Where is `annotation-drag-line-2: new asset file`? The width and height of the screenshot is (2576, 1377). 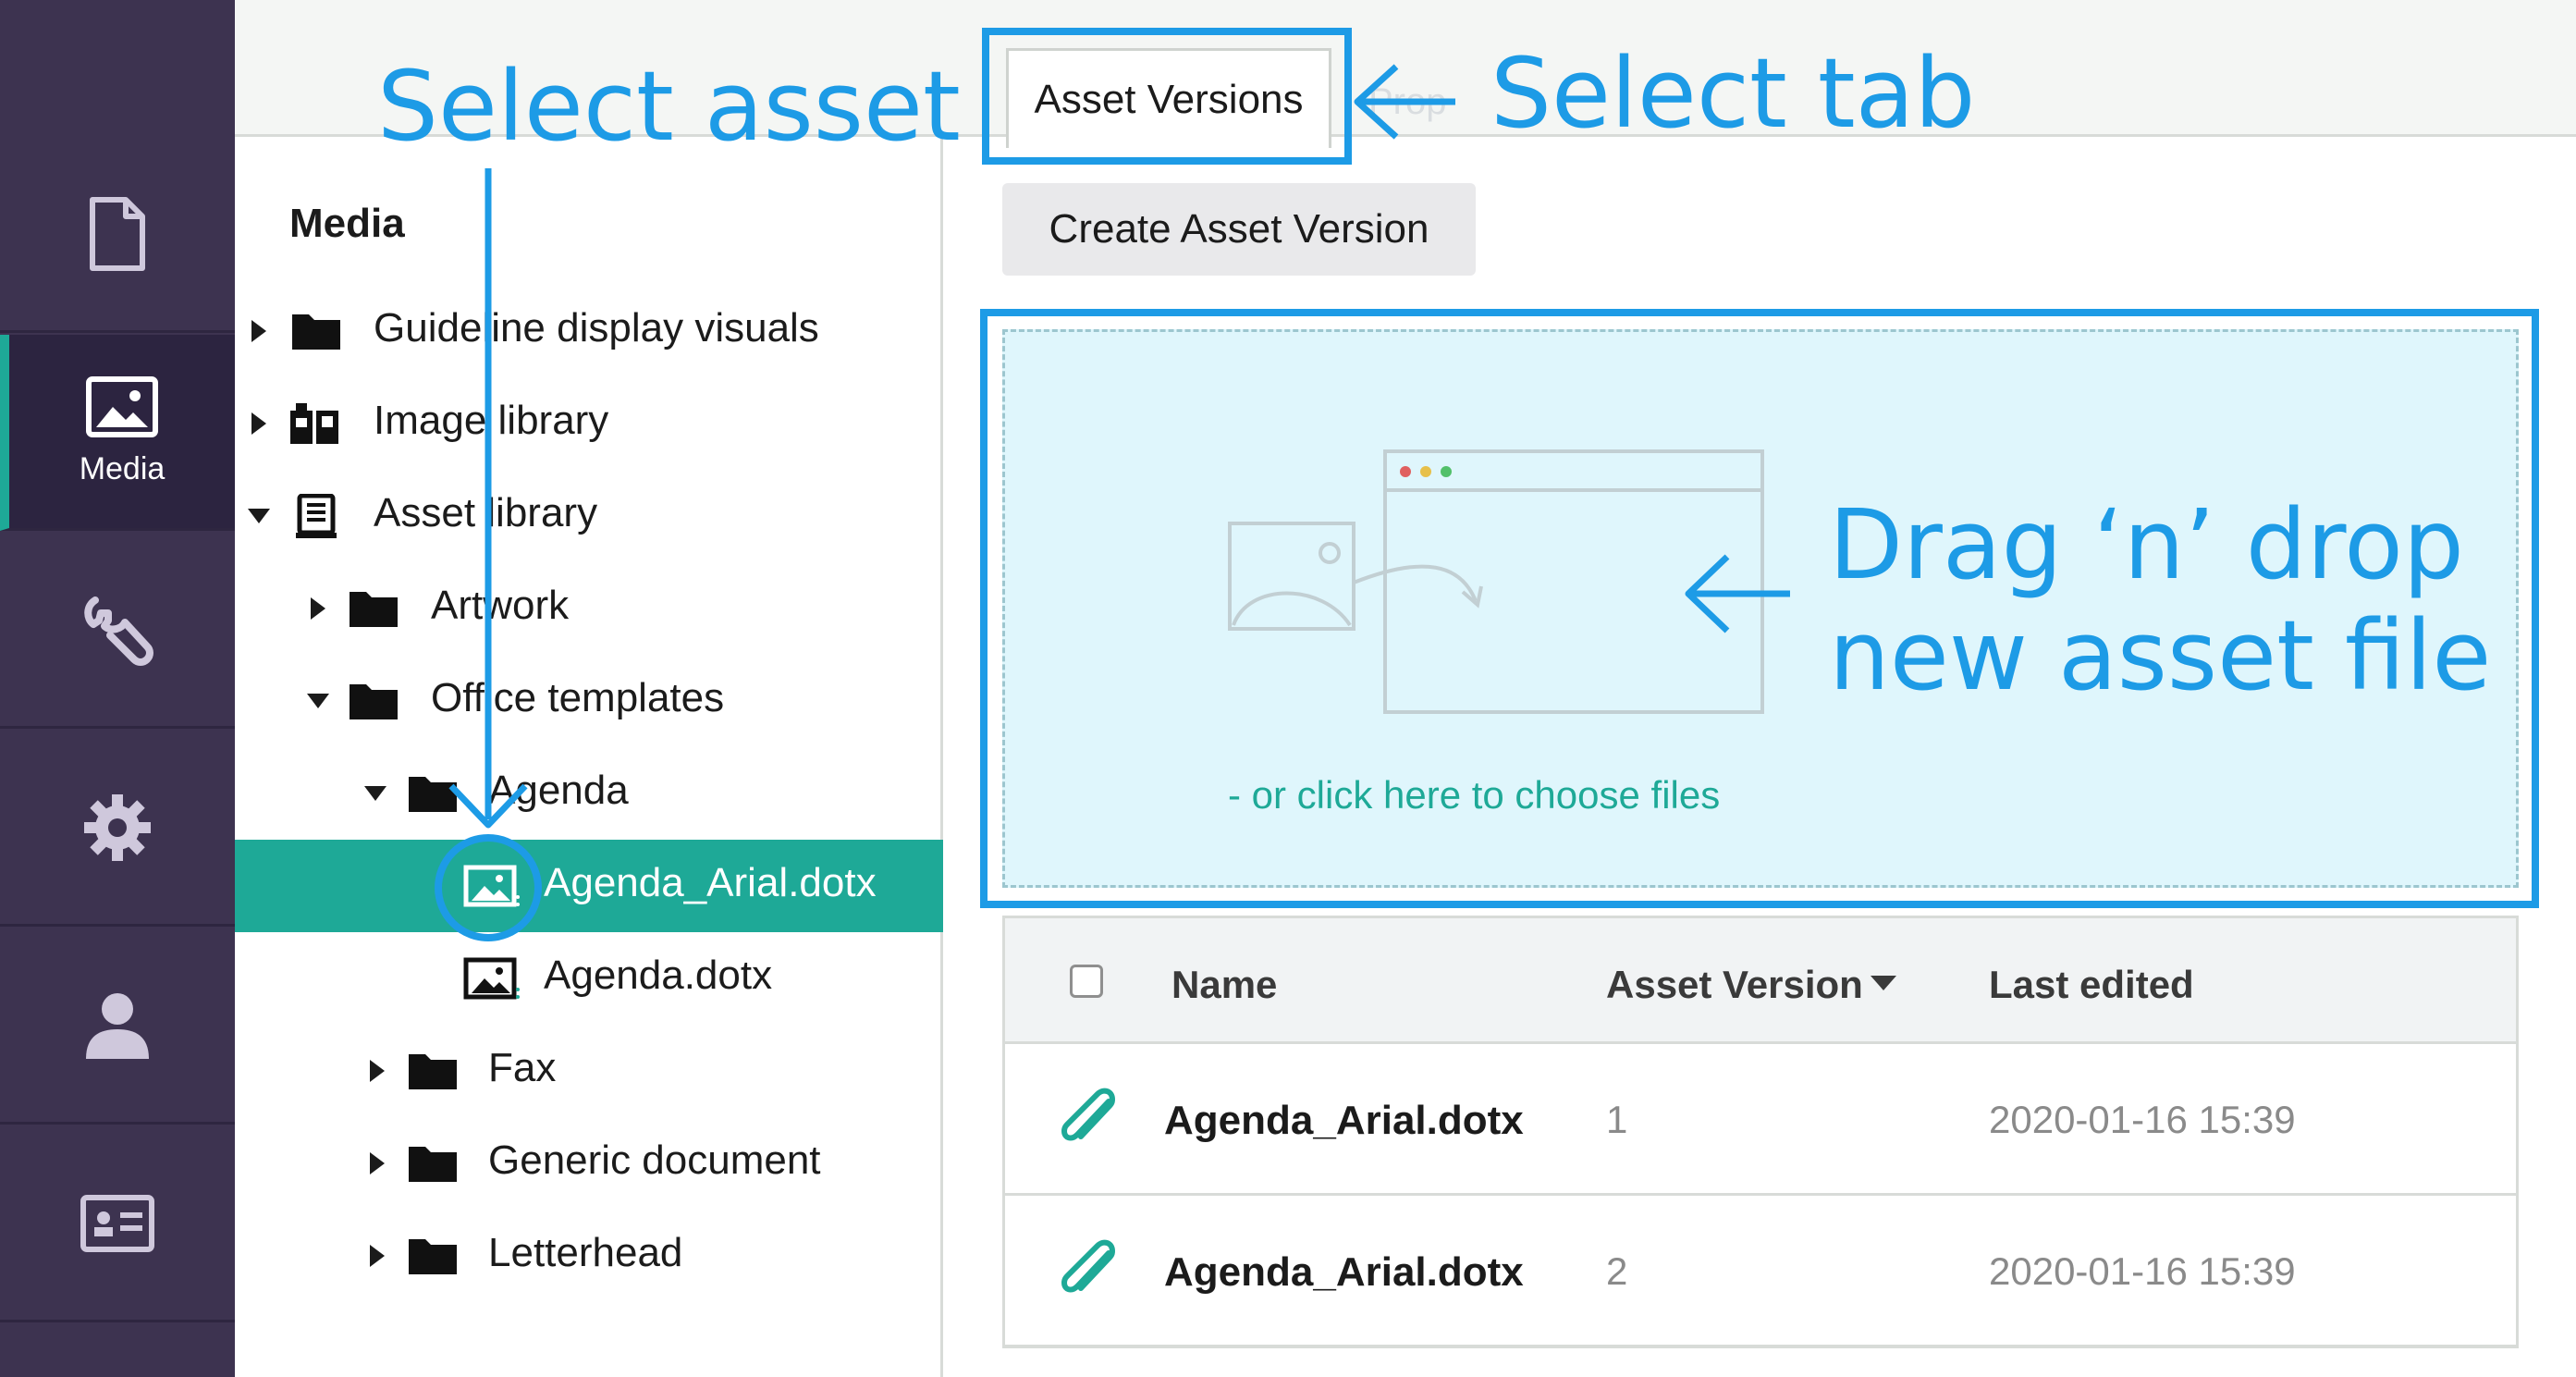
annotation-drag-line-2: new asset file is located at coordinates (2160, 655).